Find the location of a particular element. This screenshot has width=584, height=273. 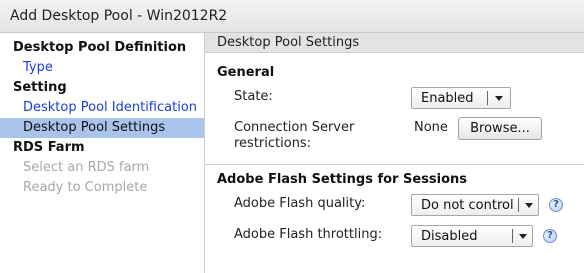

window-title: Add Desktop Pool - Win2012R2 is located at coordinates (119, 16).